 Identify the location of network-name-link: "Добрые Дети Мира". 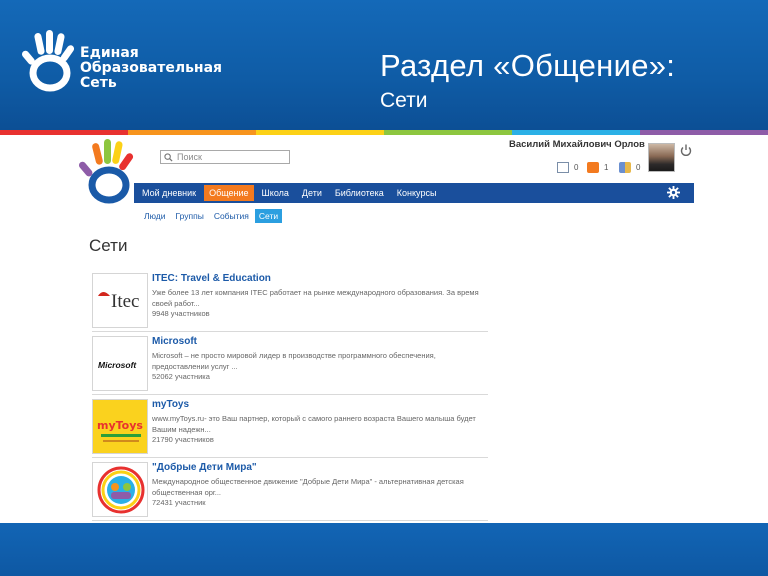
(204, 467).